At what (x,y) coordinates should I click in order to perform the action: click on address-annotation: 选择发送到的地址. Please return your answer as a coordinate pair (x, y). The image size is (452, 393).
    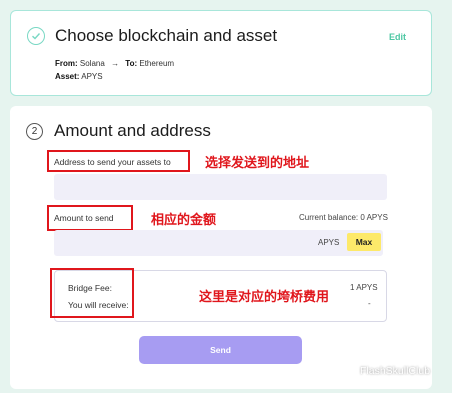
    Looking at the image, I should click on (257, 163).